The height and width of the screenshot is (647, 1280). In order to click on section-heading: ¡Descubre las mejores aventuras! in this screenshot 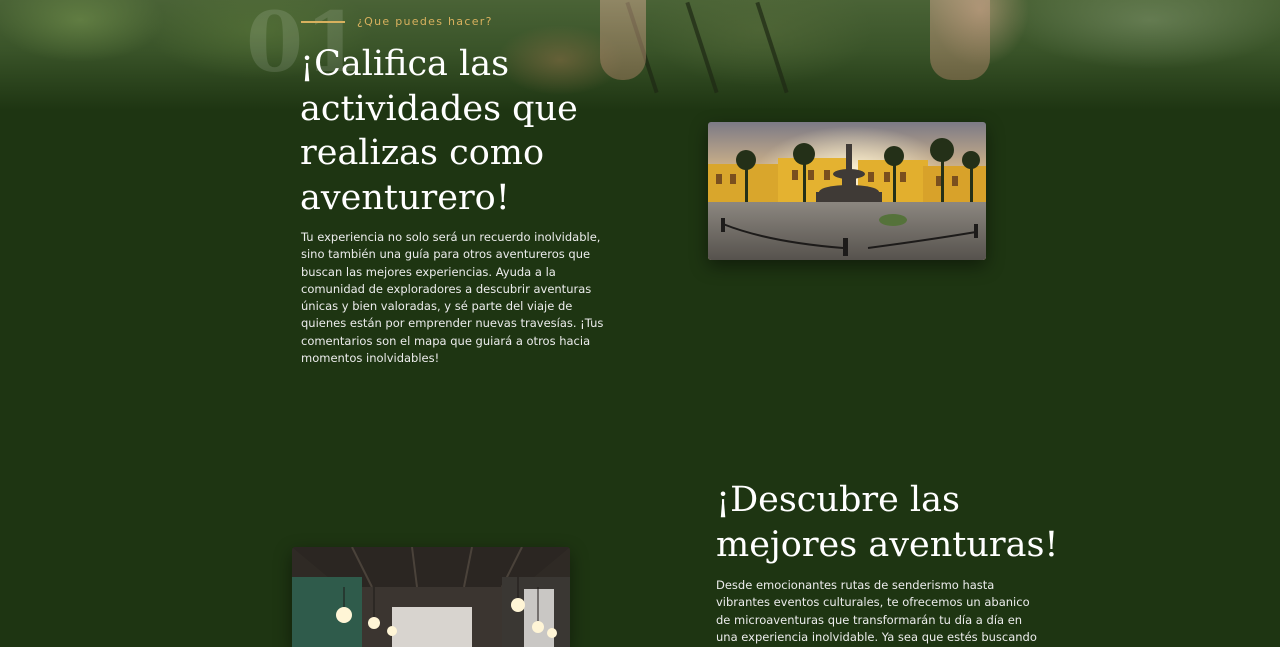, I will do `click(887, 522)`.